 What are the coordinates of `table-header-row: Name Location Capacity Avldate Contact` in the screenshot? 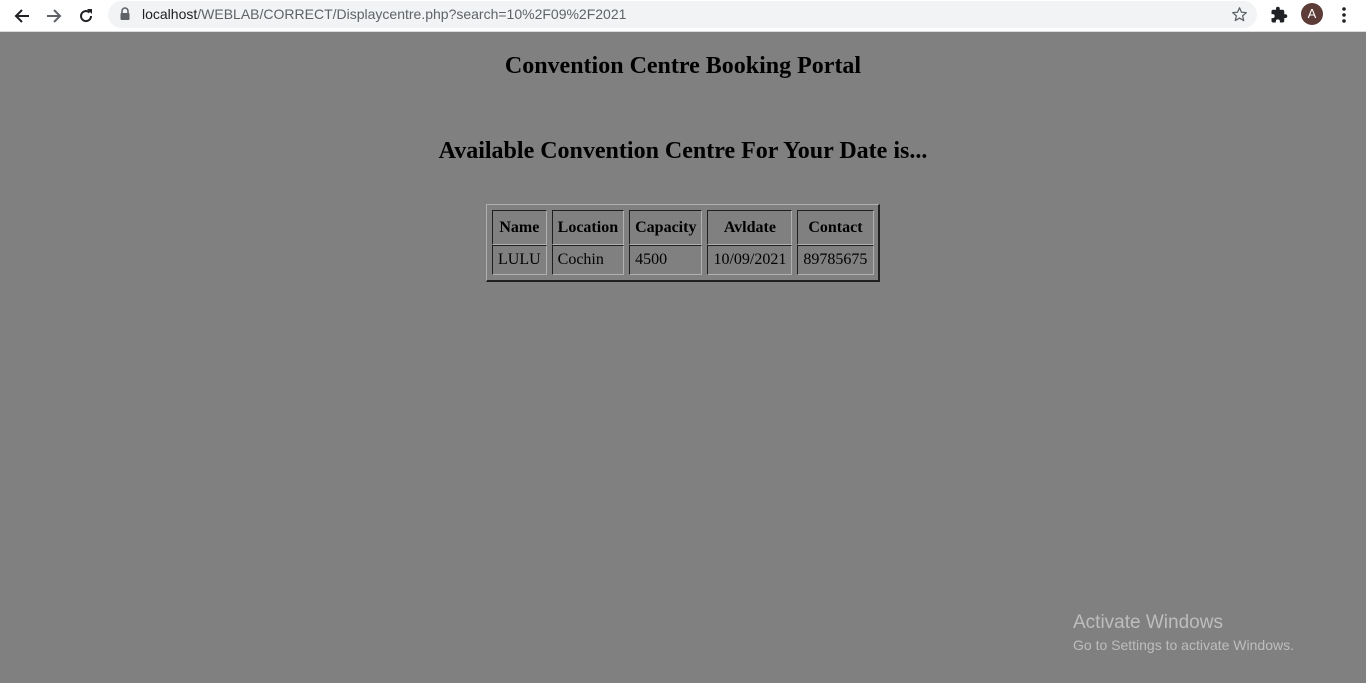 It's located at (683, 227).